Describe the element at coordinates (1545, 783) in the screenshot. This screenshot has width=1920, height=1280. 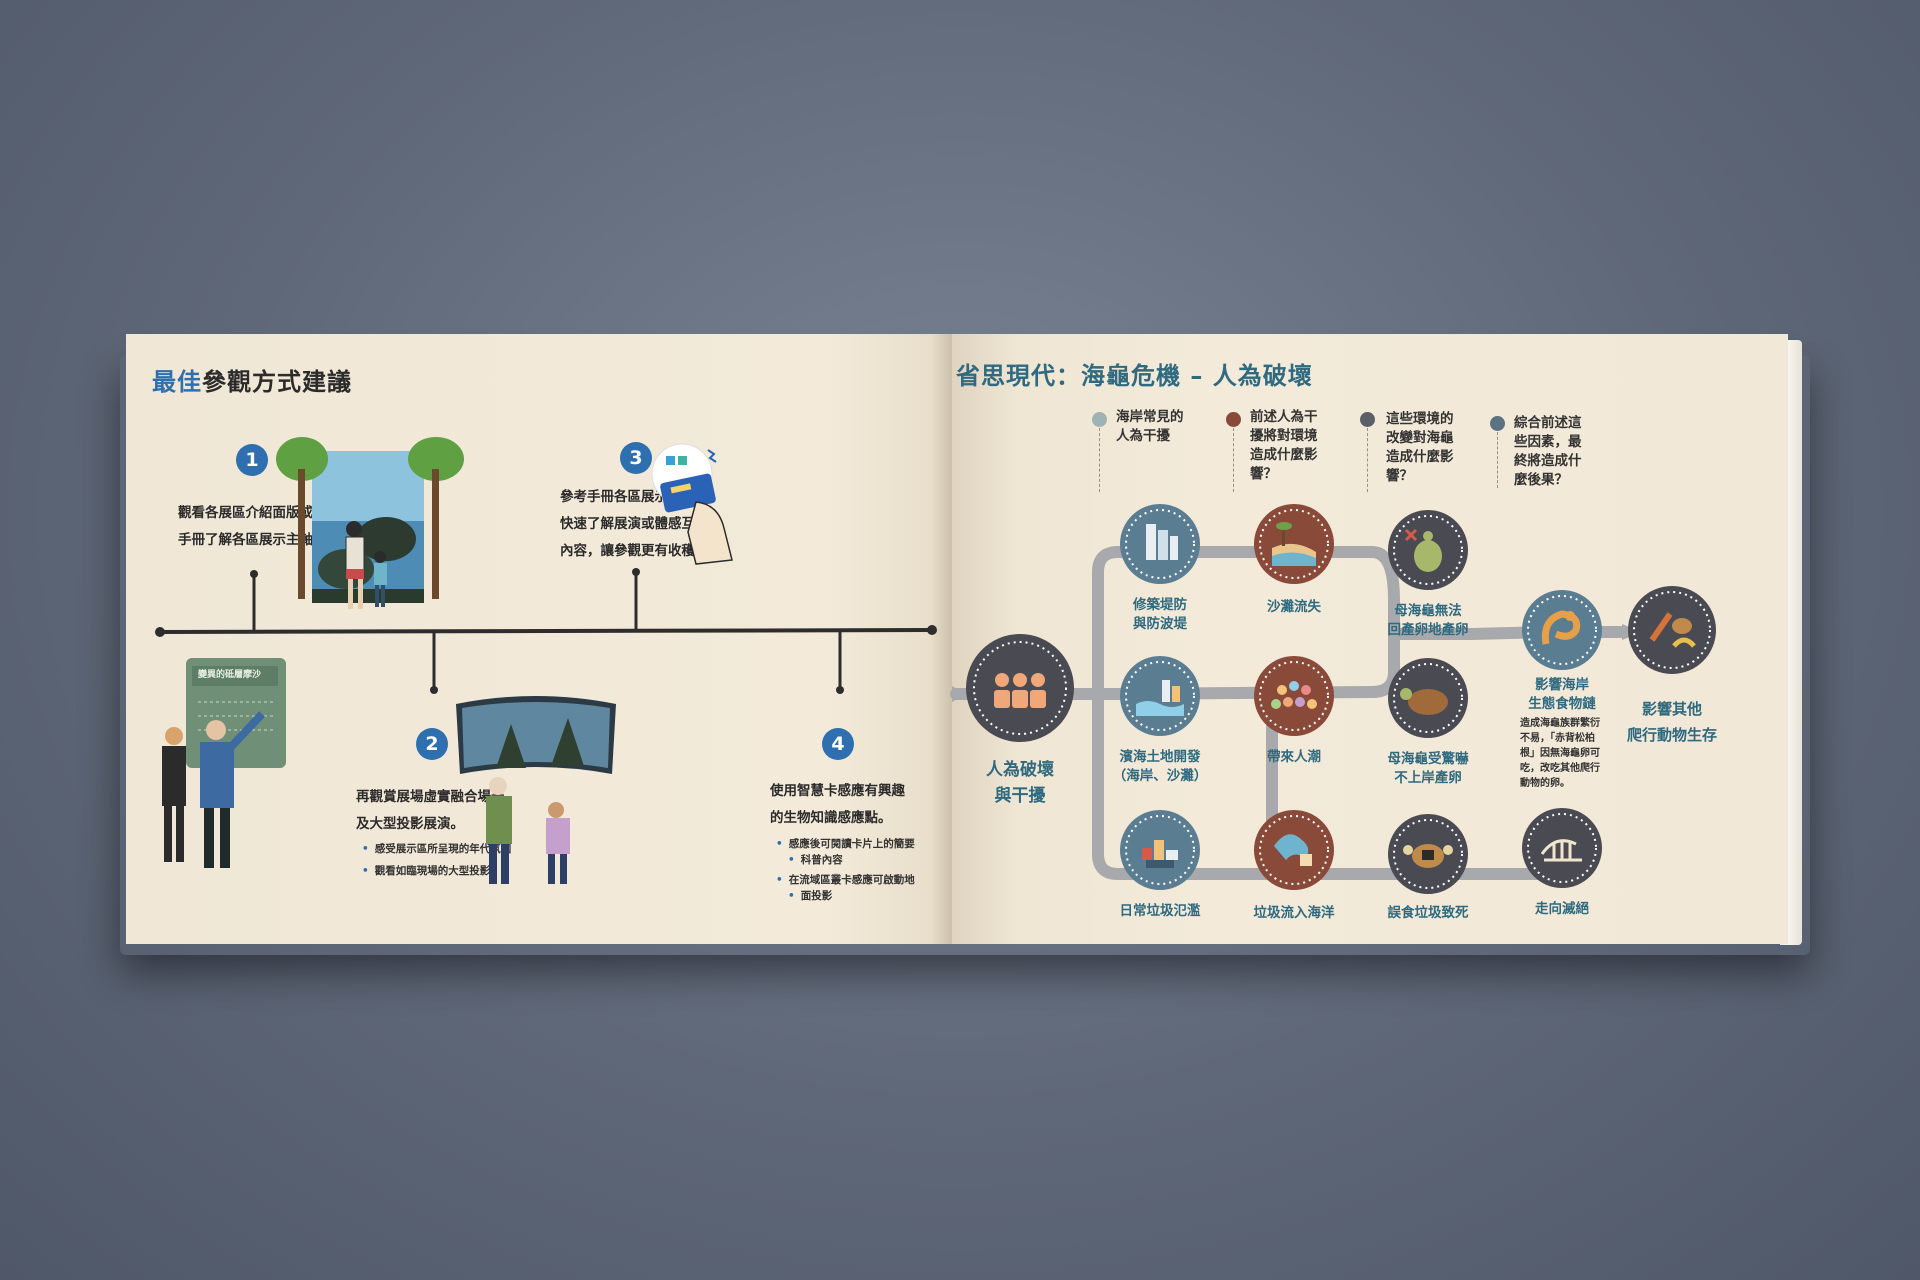
I see `note-line: 動物的卵。` at that location.